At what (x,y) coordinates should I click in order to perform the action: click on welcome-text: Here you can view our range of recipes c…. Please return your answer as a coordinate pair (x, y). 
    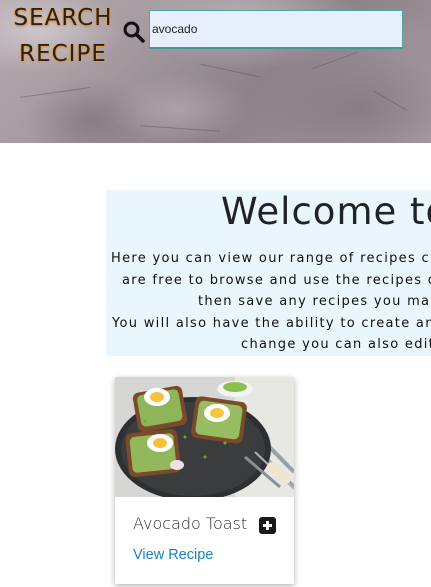
    Looking at the image, I should click on (268, 302).